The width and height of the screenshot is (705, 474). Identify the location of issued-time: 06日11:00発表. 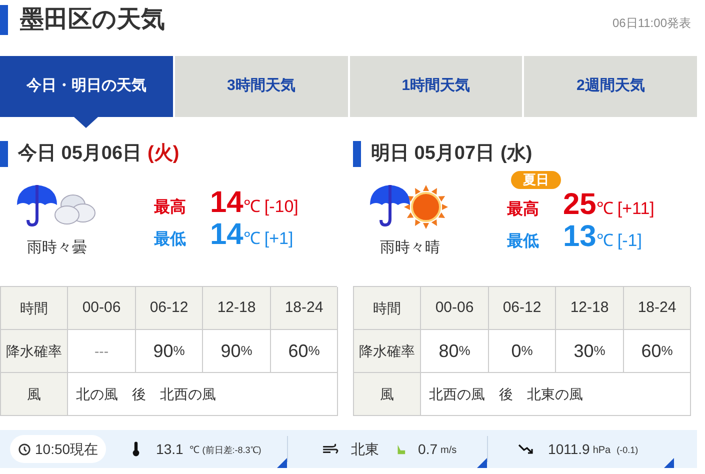
(651, 23).